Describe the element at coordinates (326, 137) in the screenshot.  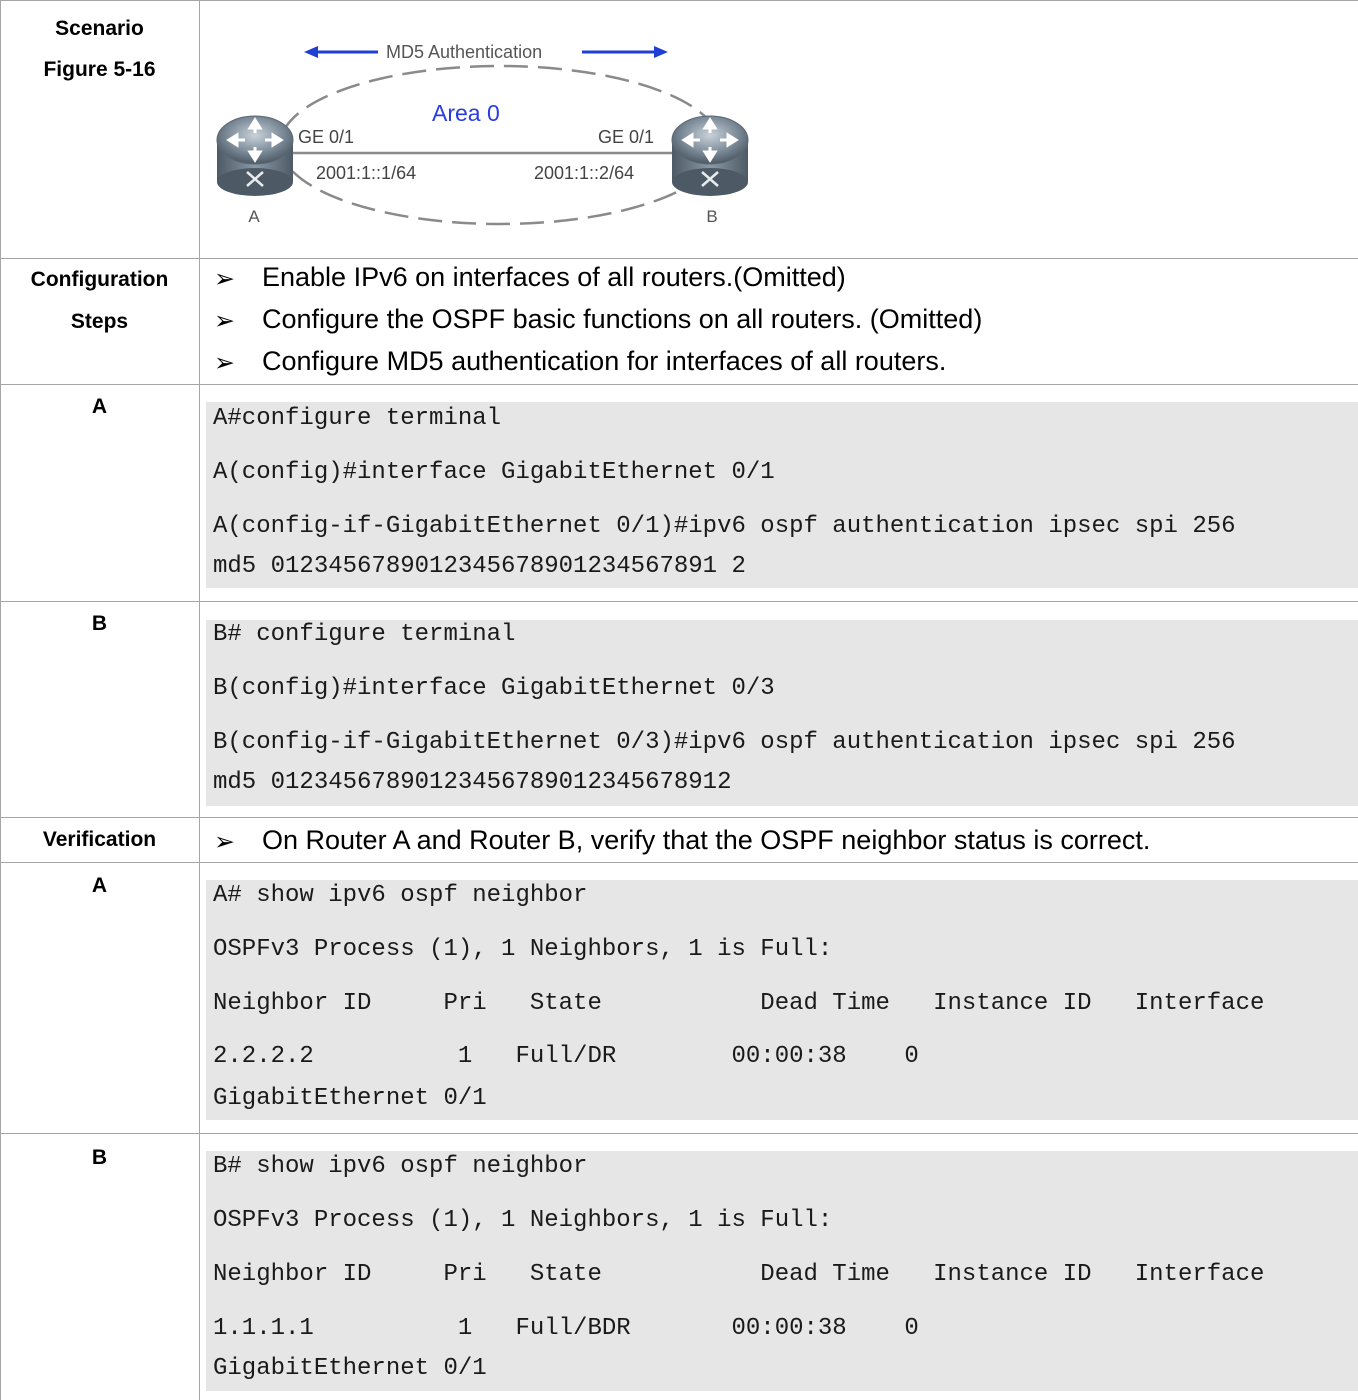
I see `left-port-label: GE 0/1` at that location.